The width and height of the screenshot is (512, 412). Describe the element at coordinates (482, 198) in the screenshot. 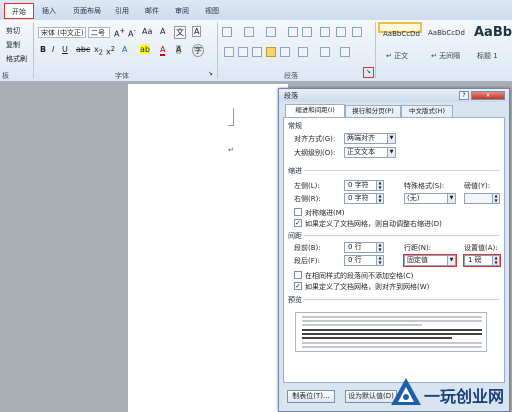

I see `indent-by-spinner: ▲ ▼` at that location.